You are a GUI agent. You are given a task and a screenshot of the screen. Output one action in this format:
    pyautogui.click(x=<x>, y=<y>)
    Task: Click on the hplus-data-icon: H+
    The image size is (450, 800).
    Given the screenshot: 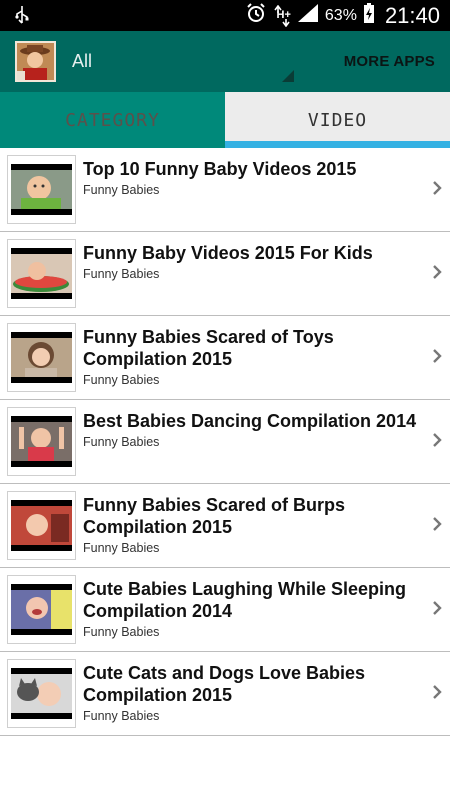 What is the action you would take?
    pyautogui.click(x=282, y=15)
    